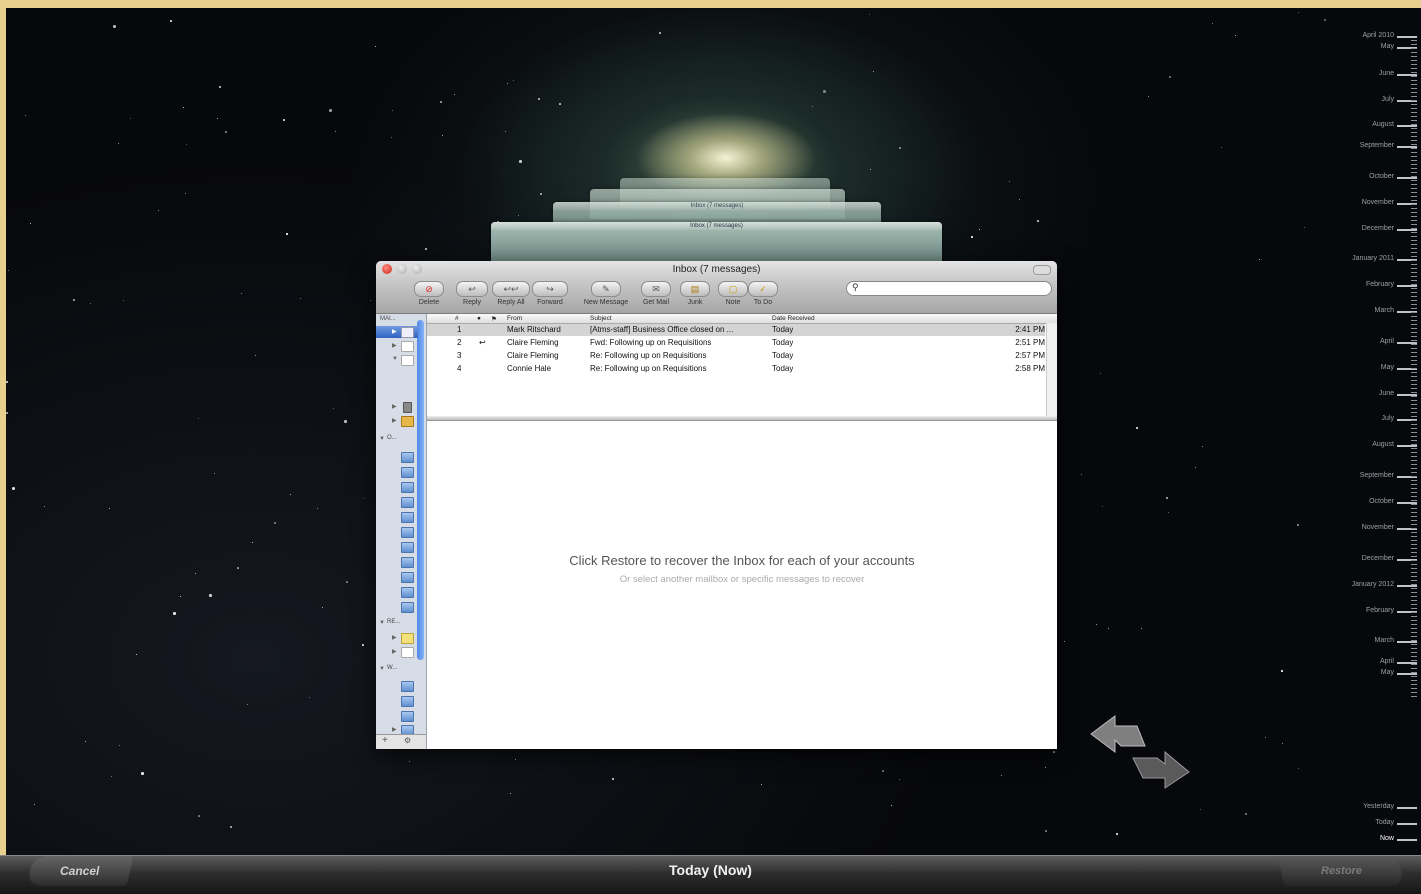 The image size is (1421, 894). Describe the element at coordinates (397, 421) in the screenshot. I see `sidebar-item-junk: ▶` at that location.